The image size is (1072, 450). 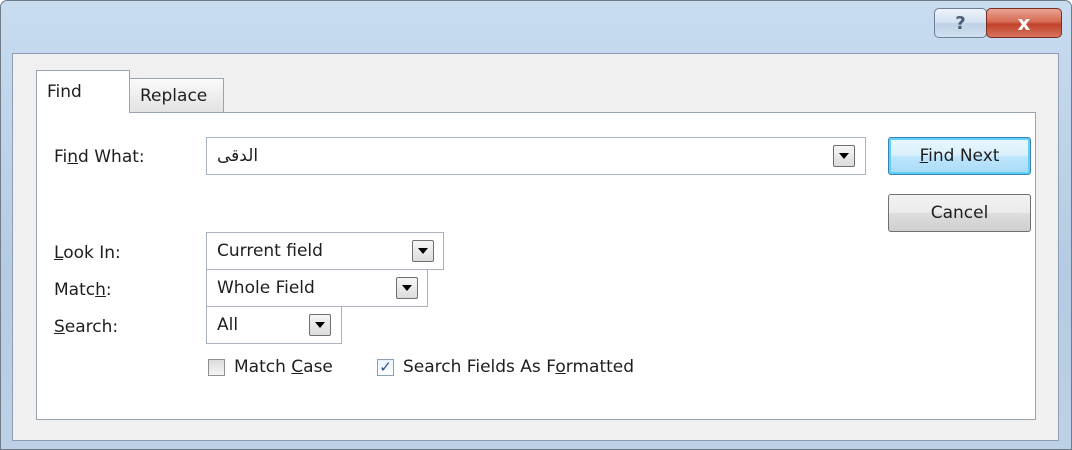 I want to click on match-dropdown-button, so click(x=407, y=288).